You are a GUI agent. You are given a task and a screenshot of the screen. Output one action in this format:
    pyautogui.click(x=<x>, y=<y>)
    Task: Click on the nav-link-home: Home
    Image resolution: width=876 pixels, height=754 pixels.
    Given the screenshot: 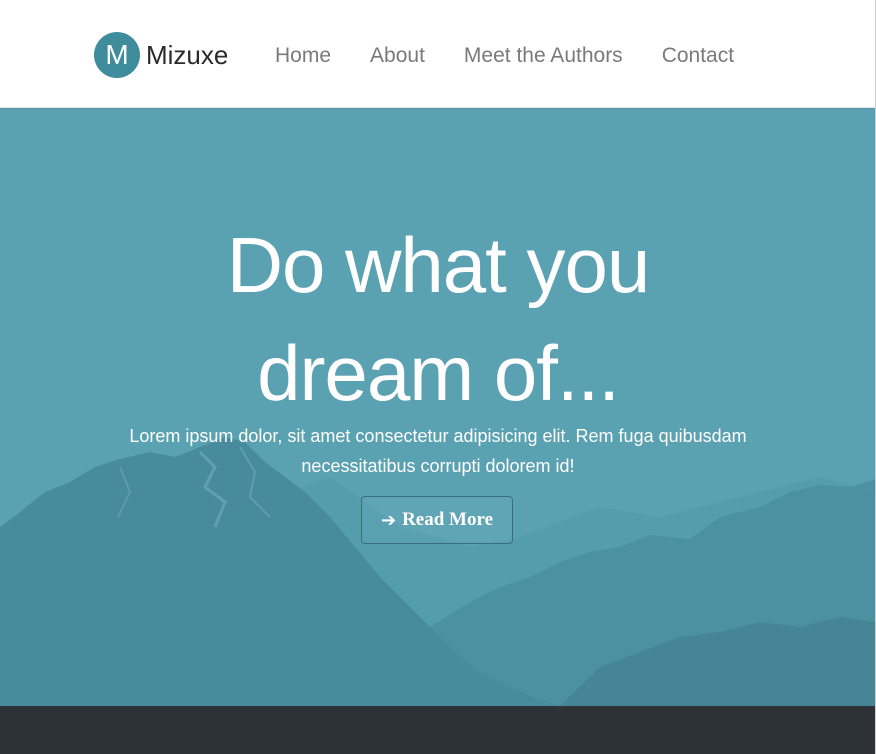 What is the action you would take?
    pyautogui.click(x=303, y=56)
    